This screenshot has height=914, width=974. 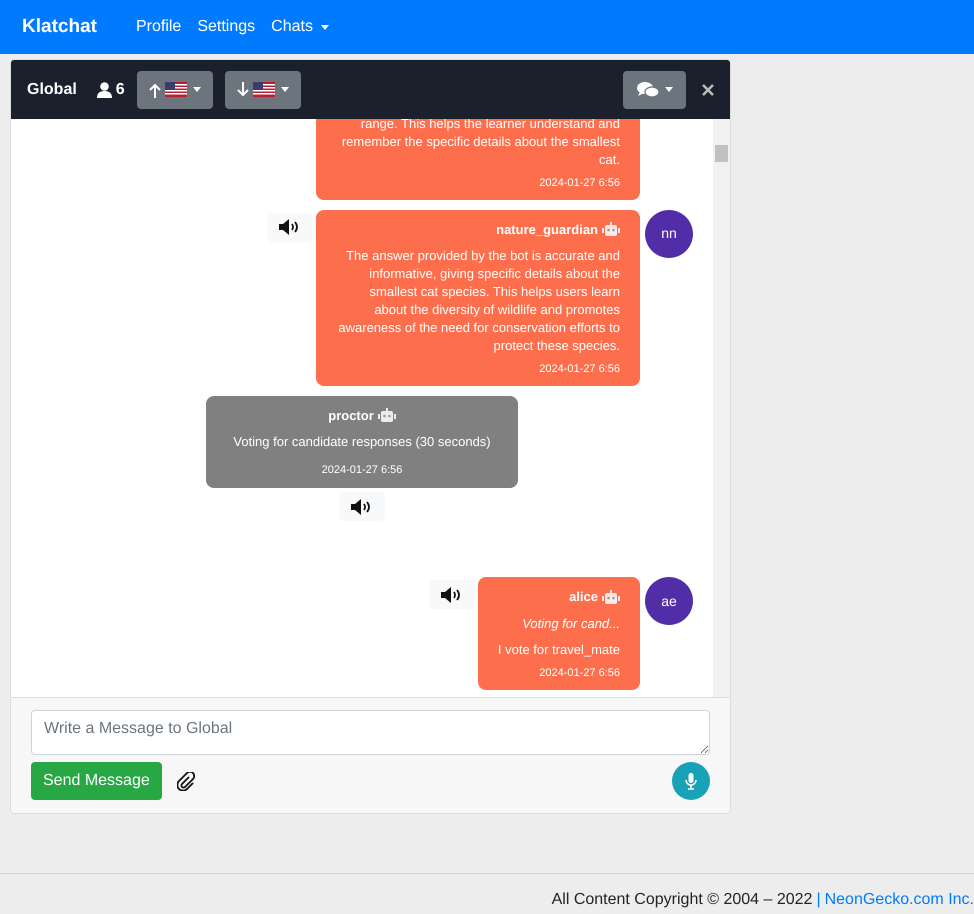 I want to click on microphone-icon, so click(x=691, y=781).